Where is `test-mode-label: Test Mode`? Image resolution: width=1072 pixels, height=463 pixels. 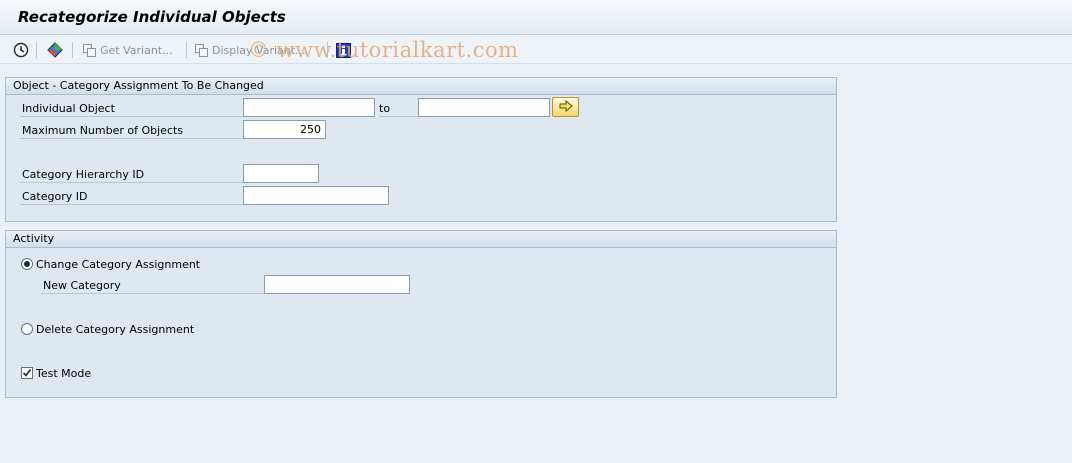 test-mode-label: Test Mode is located at coordinates (64, 373).